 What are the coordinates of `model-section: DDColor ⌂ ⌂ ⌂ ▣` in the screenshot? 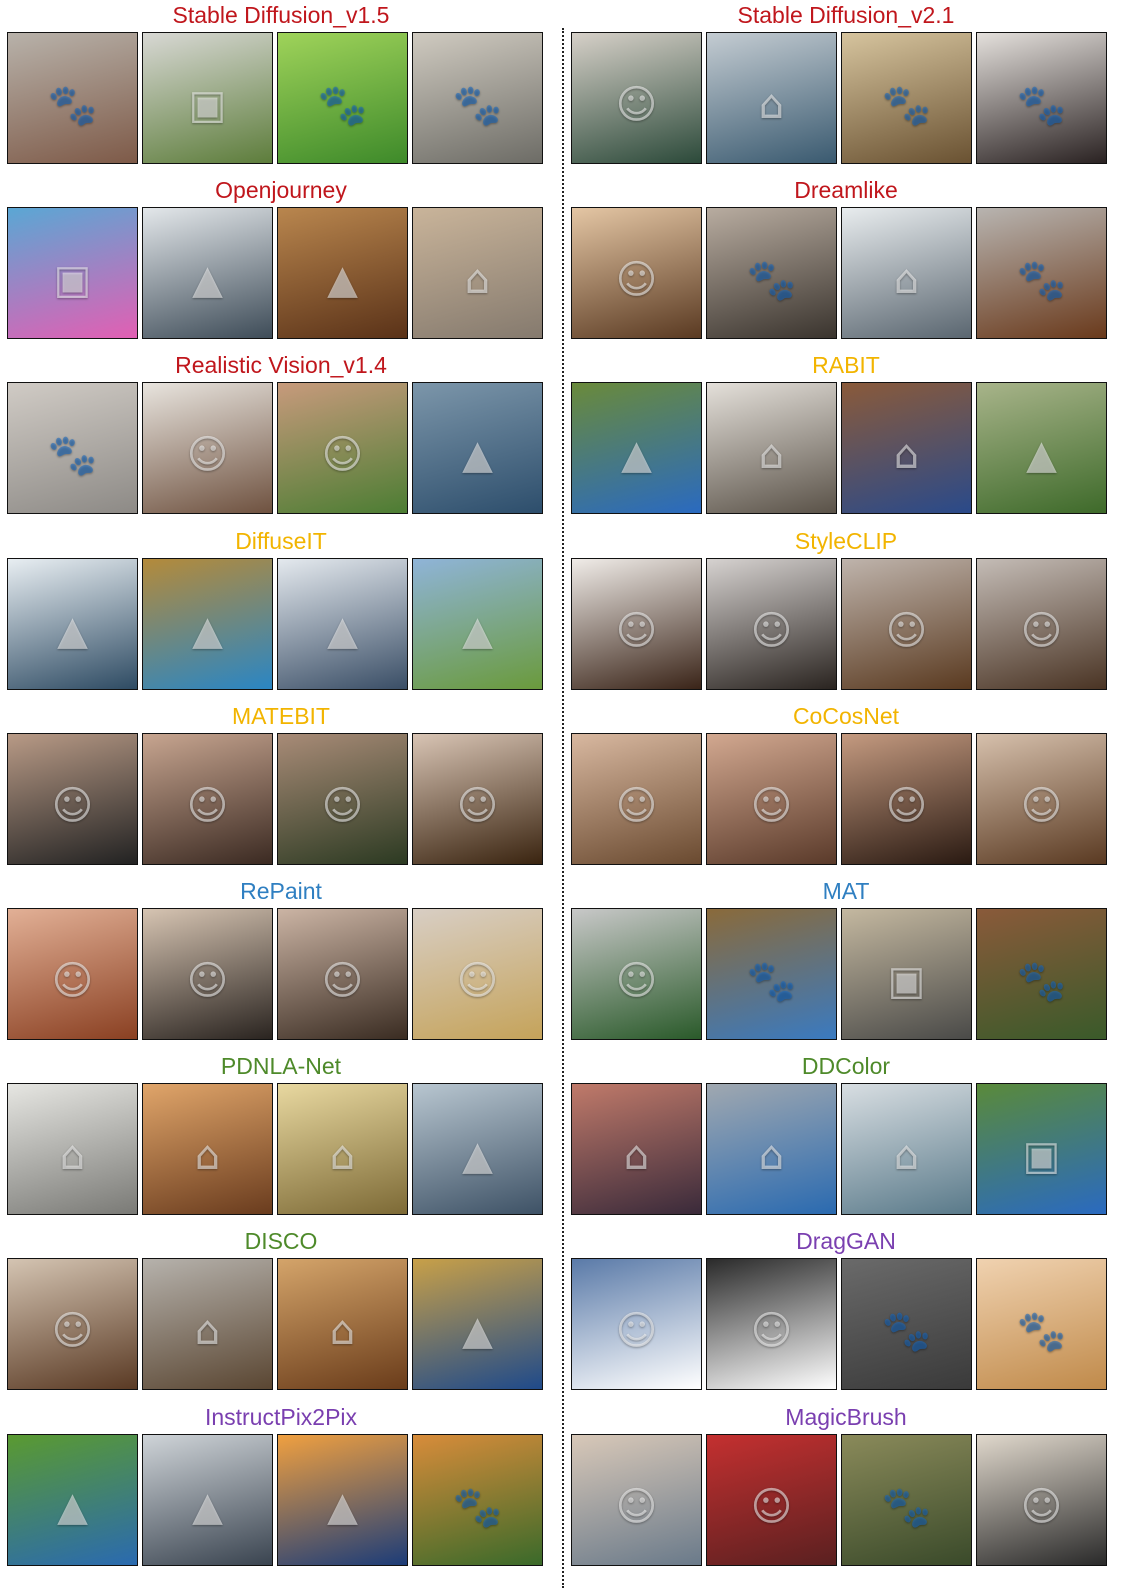 It's located at (846, 1139).